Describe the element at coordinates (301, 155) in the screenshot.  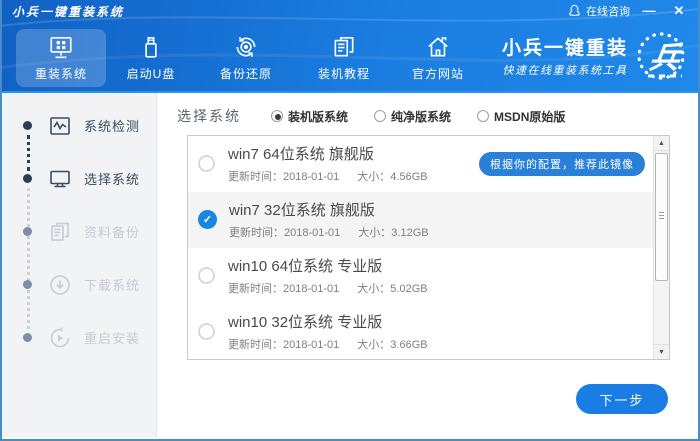
I see `system-name: win7 64位系统 旗舰版` at that location.